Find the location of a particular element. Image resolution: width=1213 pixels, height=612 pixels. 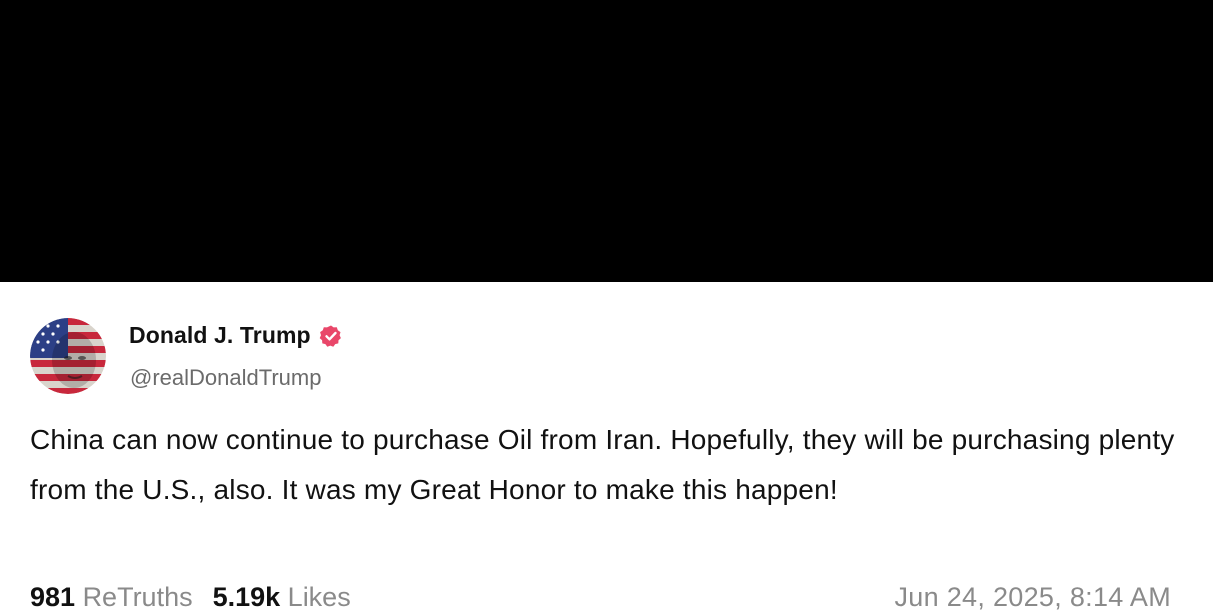

retruths-stat: 981 ReTruths is located at coordinates (111, 597).